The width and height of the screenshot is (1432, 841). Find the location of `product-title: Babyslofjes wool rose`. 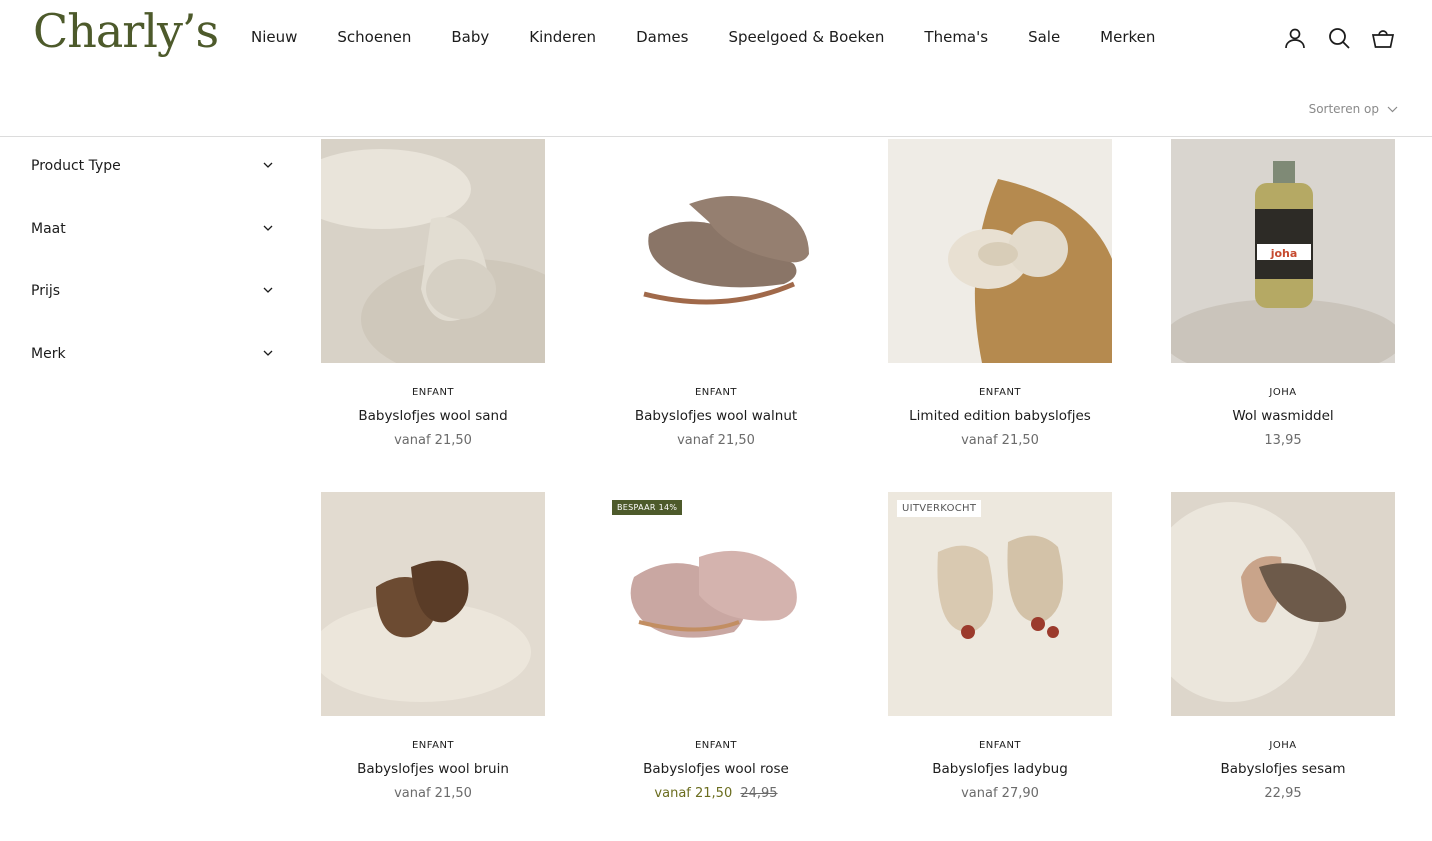

product-title: Babyslofjes wool rose is located at coordinates (716, 769).